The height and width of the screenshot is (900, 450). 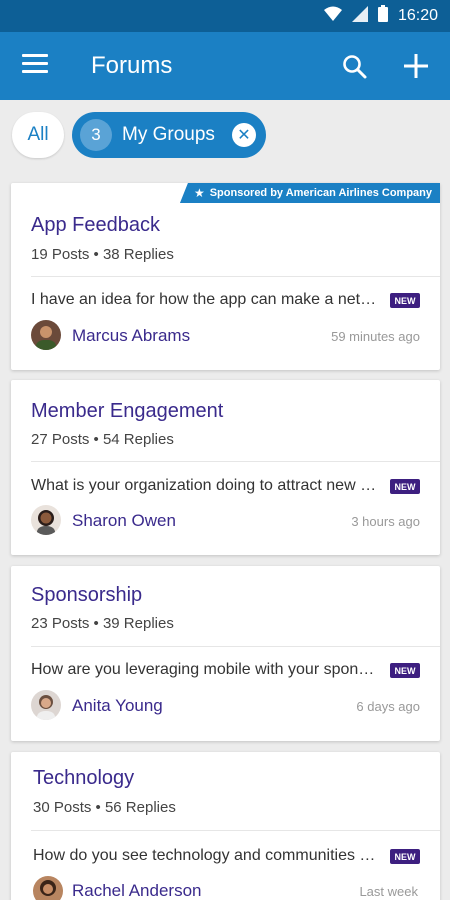 What do you see at coordinates (87, 595) in the screenshot?
I see `forum-title: Sponsorship` at bounding box center [87, 595].